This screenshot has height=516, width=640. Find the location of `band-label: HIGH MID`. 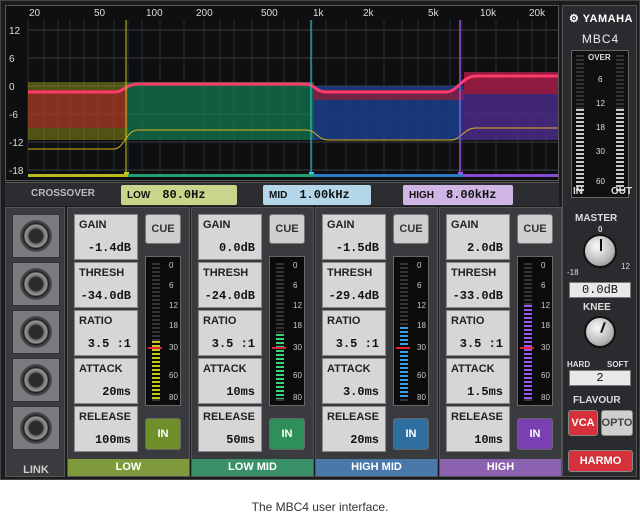

band-label: HIGH MID is located at coordinates (376, 467).